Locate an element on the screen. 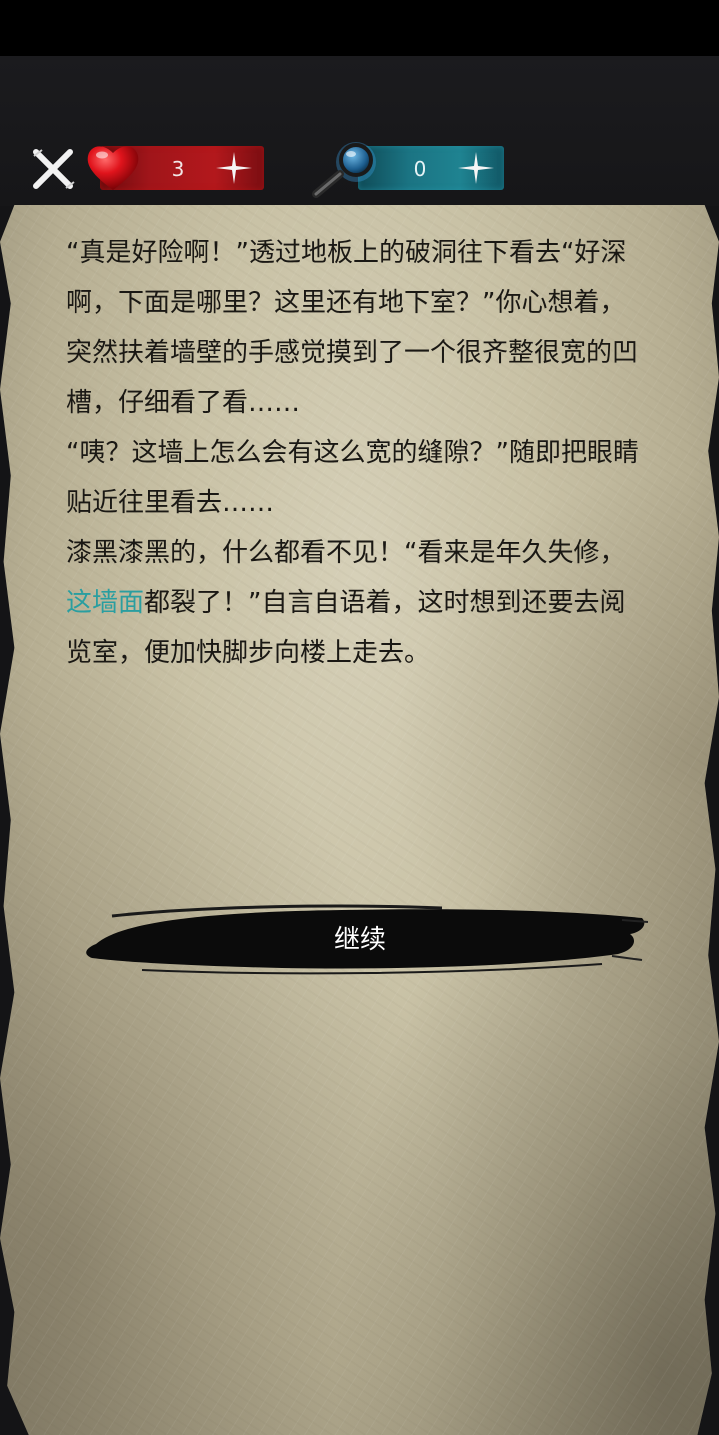 Image resolution: width=719 pixels, height=1435 pixels. close-icon is located at coordinates (54, 169).